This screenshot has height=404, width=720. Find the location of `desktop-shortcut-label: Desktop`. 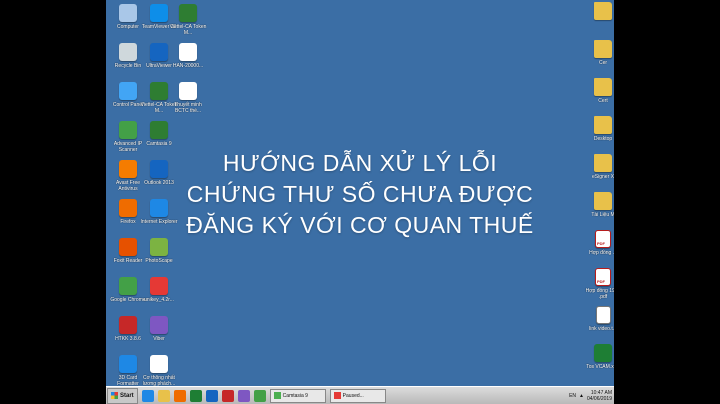

desktop-shortcut-label: Desktop is located at coordinates (603, 139).